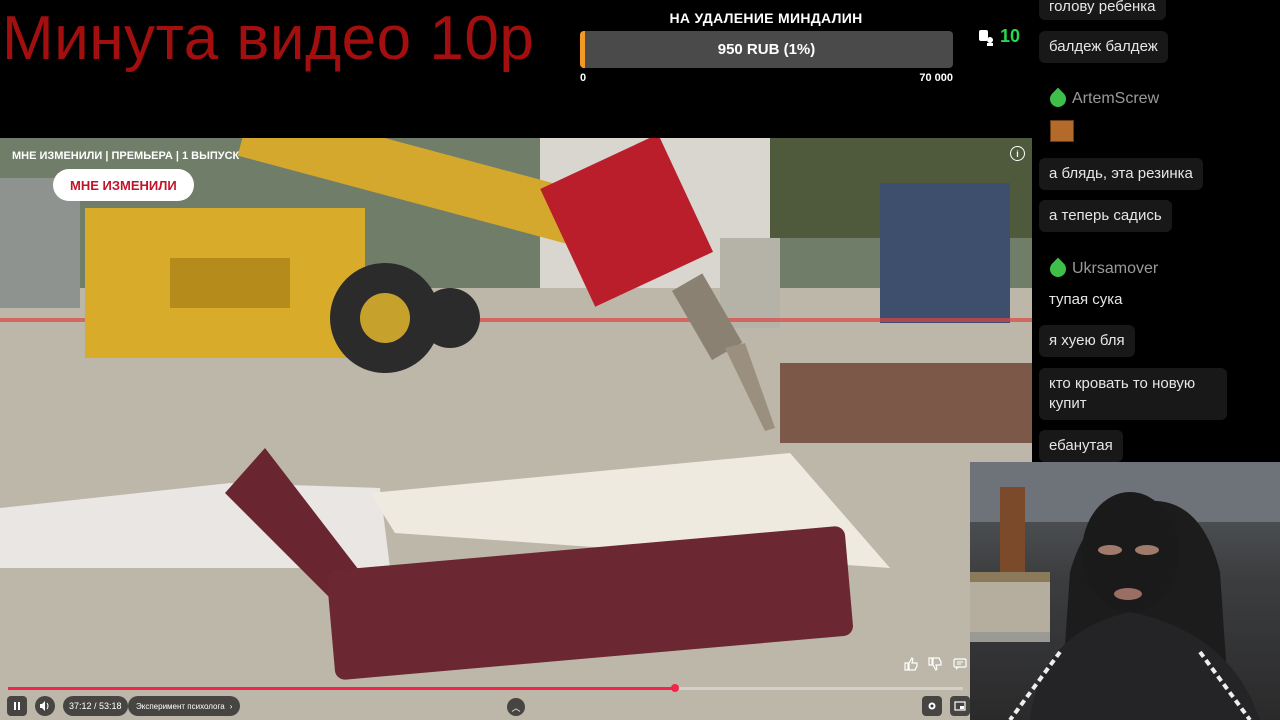 The height and width of the screenshot is (720, 1280). I want to click on chat-message: я хуею бля, so click(1087, 341).